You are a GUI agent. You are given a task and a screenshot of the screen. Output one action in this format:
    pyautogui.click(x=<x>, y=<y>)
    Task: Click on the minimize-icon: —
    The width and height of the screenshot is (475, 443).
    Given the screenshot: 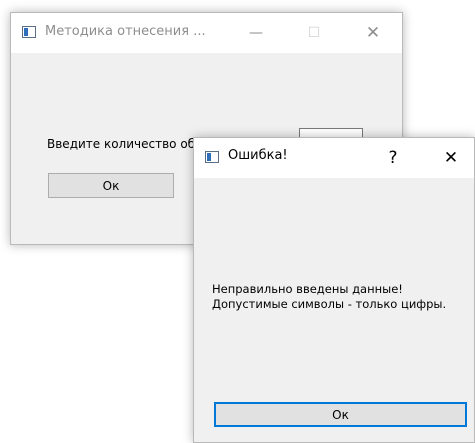 What is the action you would take?
    pyautogui.click(x=256, y=33)
    